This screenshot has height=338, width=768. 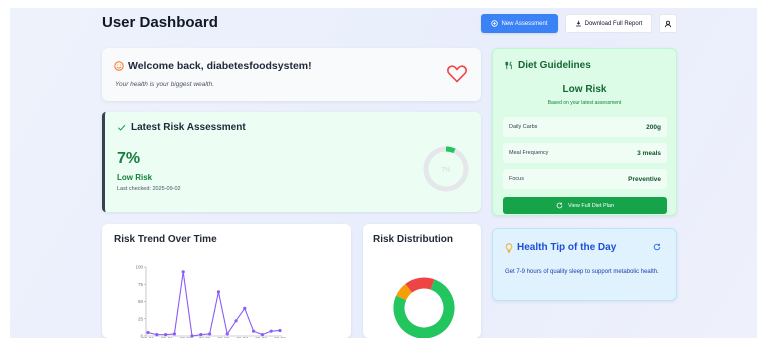 I want to click on risk-assessment-heading: Latest Risk Assessment, so click(x=188, y=127).